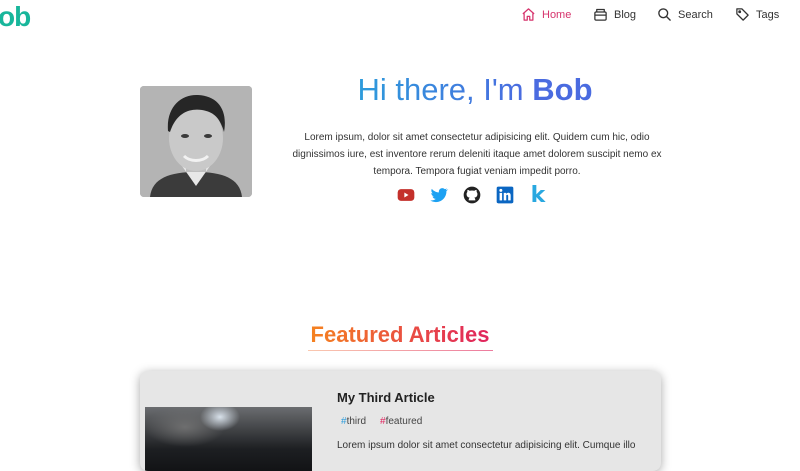 The image size is (800, 471). I want to click on nav-blog-label: Blog, so click(625, 14).